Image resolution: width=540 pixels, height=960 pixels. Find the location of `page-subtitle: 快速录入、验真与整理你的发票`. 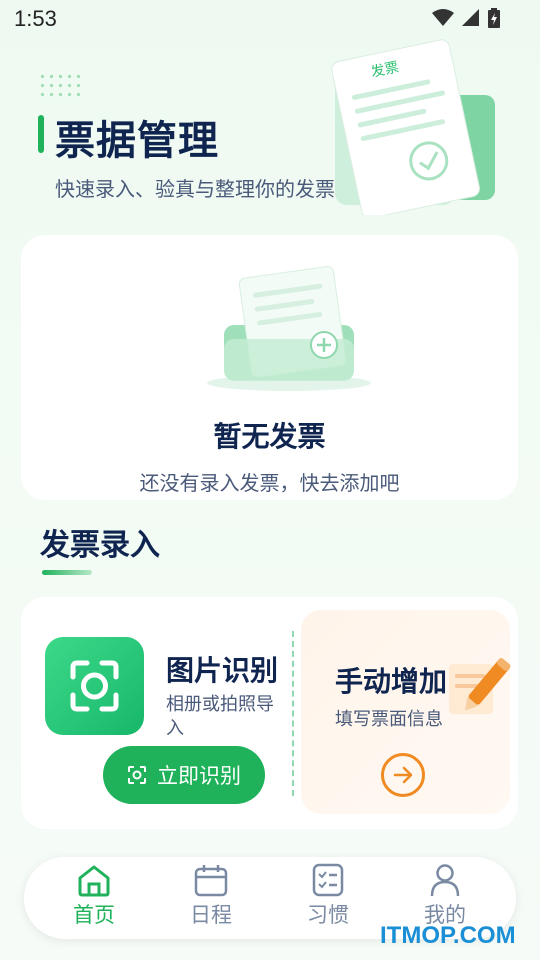

page-subtitle: 快速录入、验真与整理你的发票 is located at coordinates (195, 189).